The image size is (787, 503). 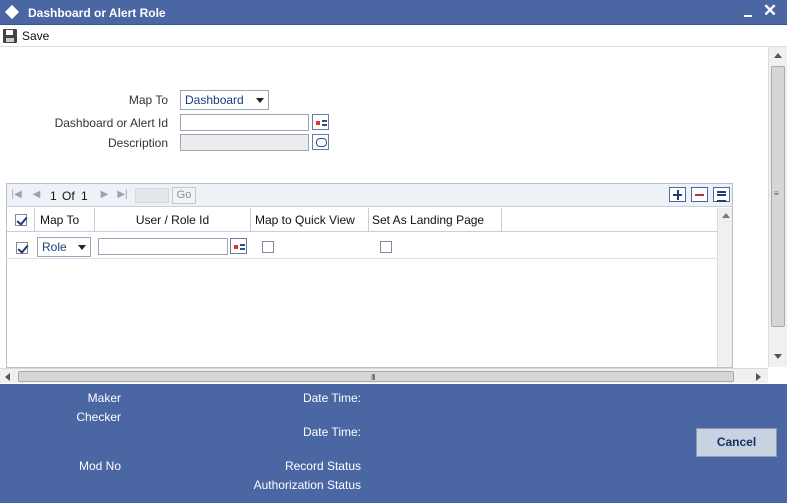 I want to click on window-diamond-icon, so click(x=12, y=12).